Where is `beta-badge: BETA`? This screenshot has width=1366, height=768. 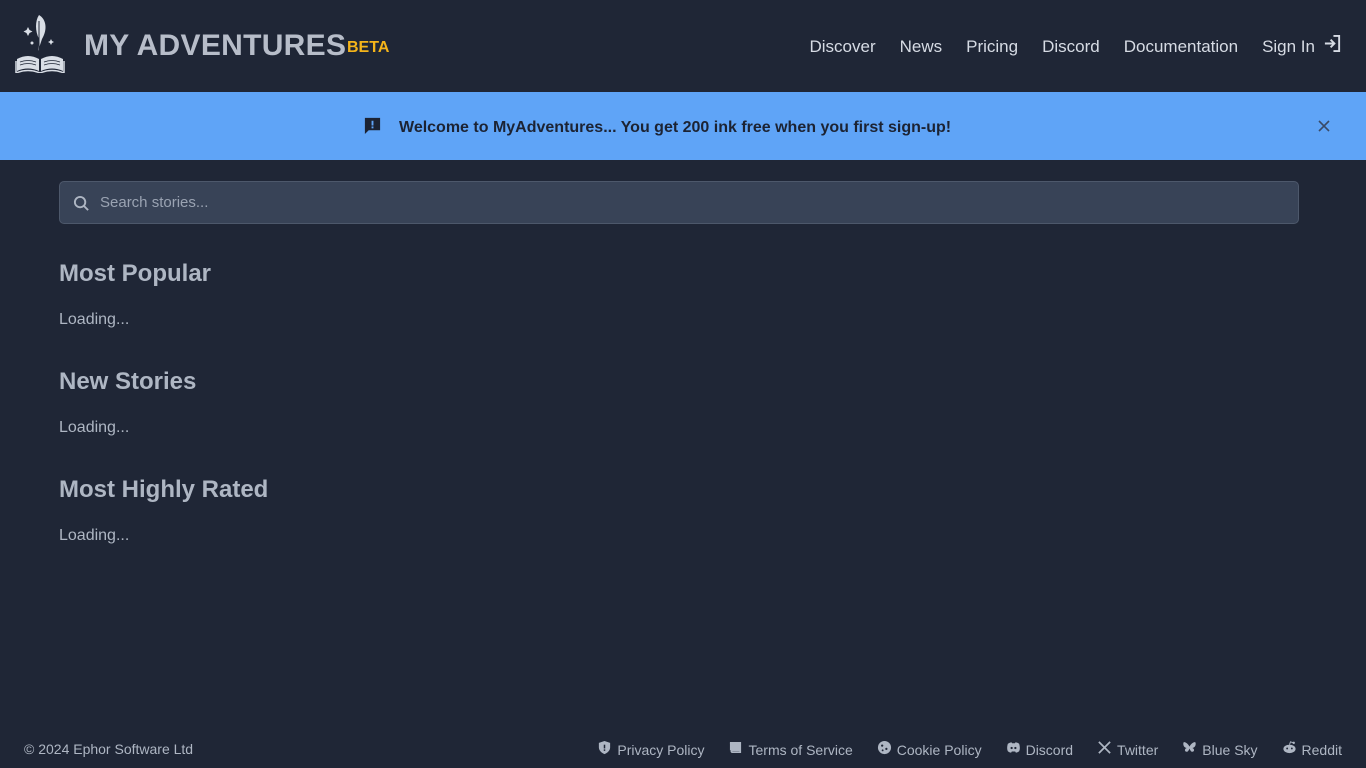
beta-badge: BETA is located at coordinates (368, 47).